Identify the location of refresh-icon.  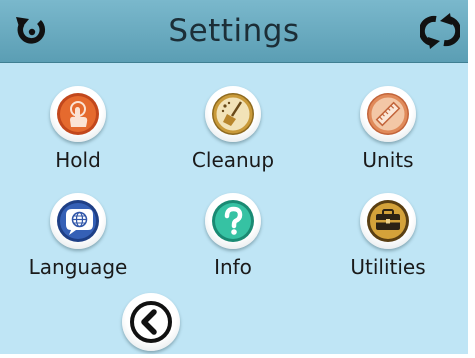
(440, 31).